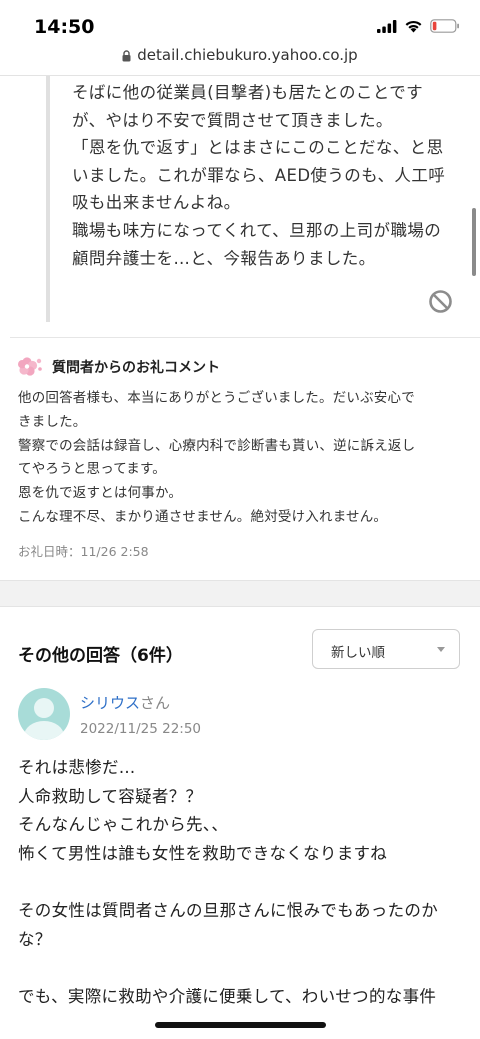 This screenshot has width=480, height=1039. I want to click on address-bar: detail.chiebukuro.yahoo.co.jp, so click(240, 60).